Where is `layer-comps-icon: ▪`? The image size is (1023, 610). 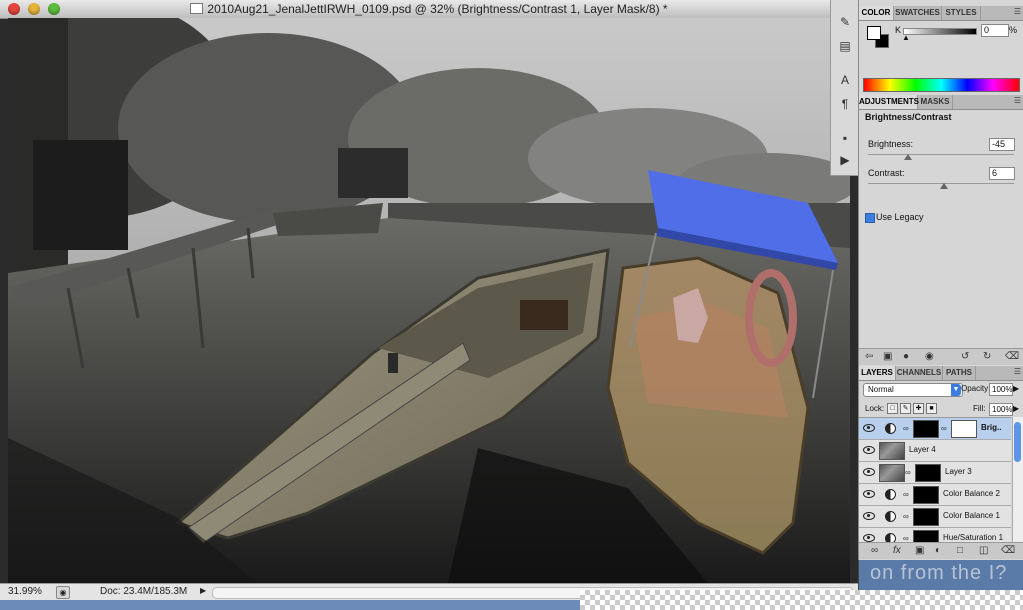 layer-comps-icon: ▪ is located at coordinates (845, 138).